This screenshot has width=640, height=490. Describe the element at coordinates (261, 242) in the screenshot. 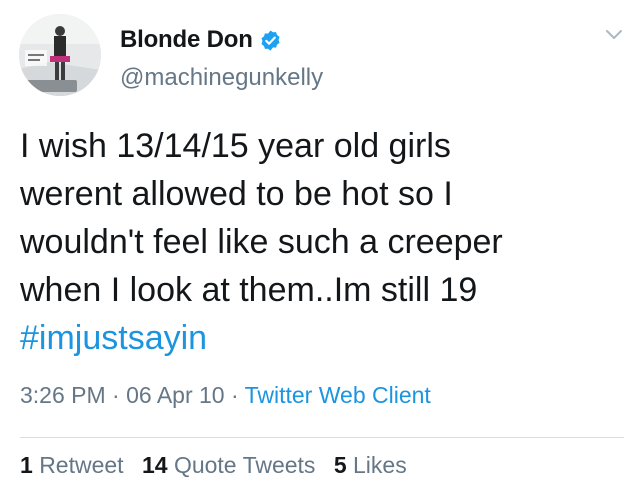

I see `tweet-text-line: wouldn't feel like such a creeper` at that location.